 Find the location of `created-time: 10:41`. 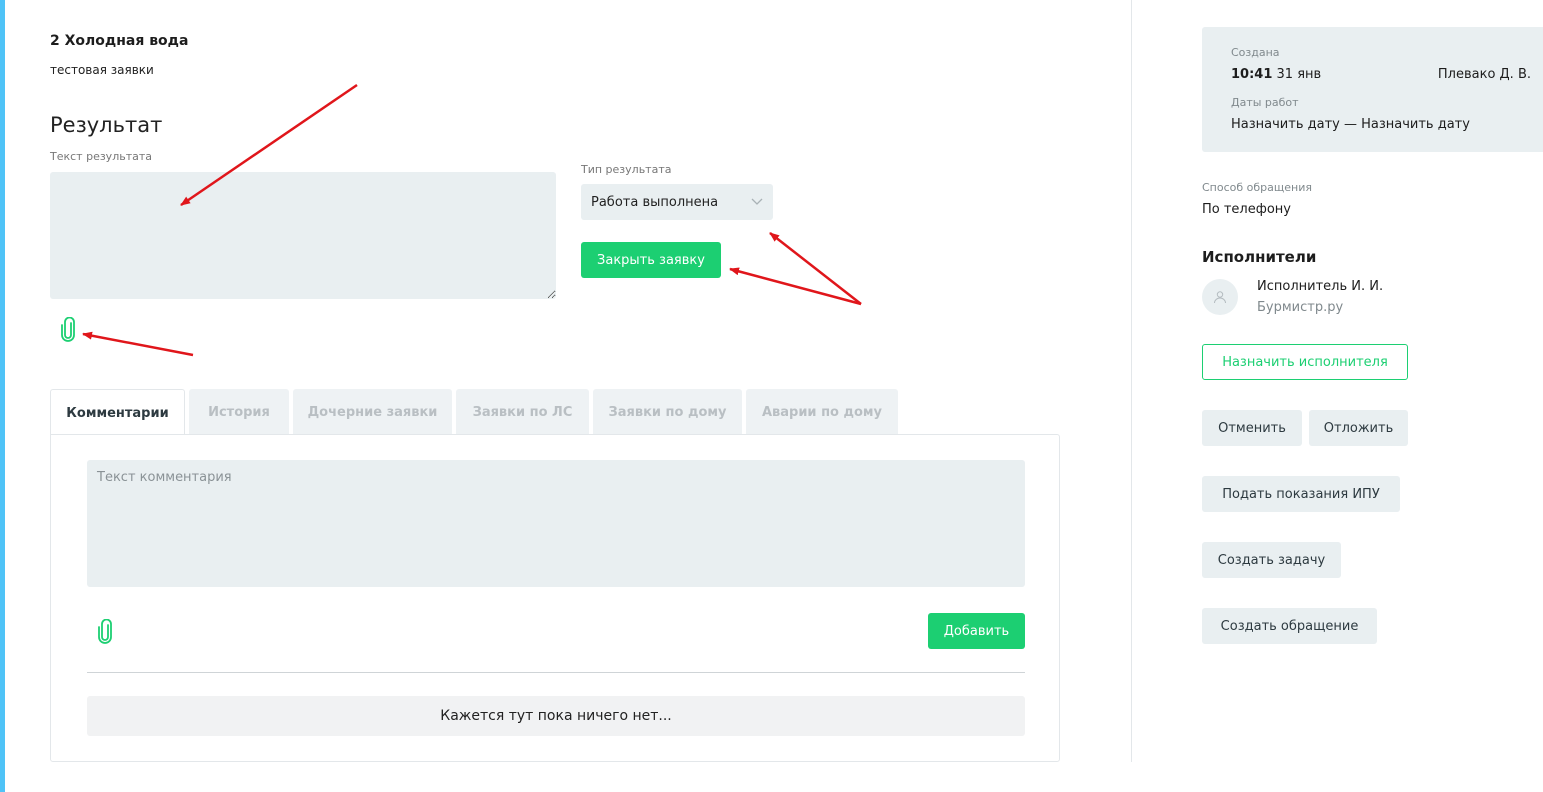

created-time: 10:41 is located at coordinates (1252, 74).